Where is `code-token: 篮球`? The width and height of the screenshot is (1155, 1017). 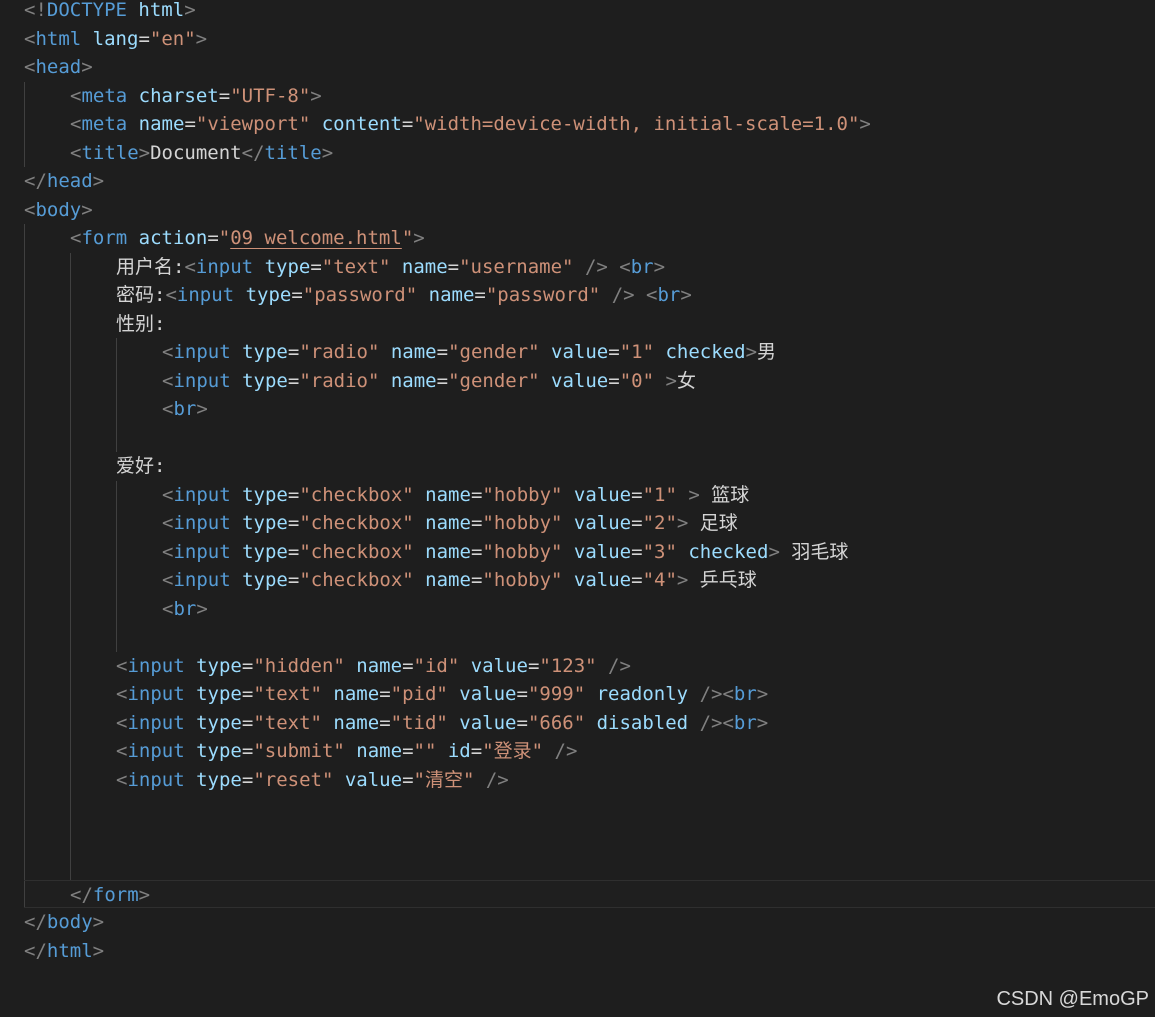 code-token: 篮球 is located at coordinates (724, 494).